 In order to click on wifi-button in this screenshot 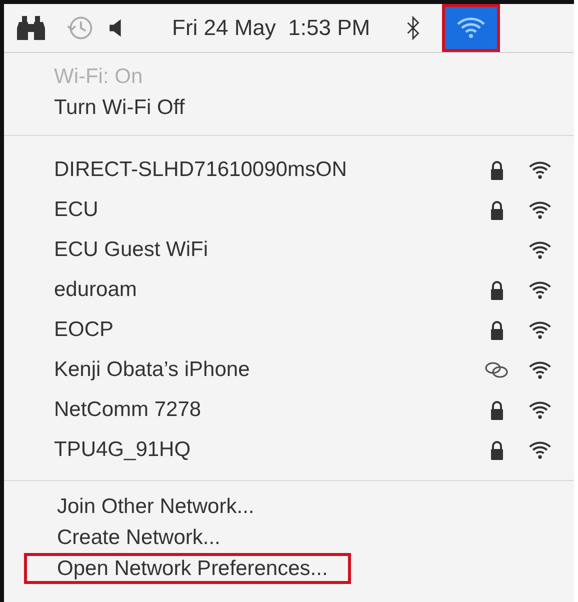, I will do `click(471, 28)`.